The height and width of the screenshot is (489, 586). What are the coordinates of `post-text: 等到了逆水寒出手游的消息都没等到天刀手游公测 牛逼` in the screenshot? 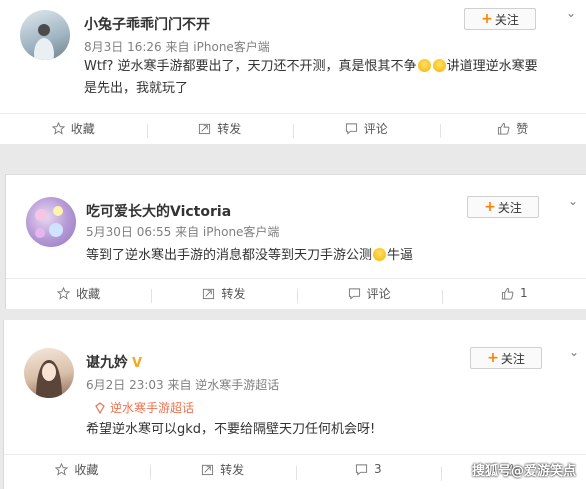 It's located at (250, 255).